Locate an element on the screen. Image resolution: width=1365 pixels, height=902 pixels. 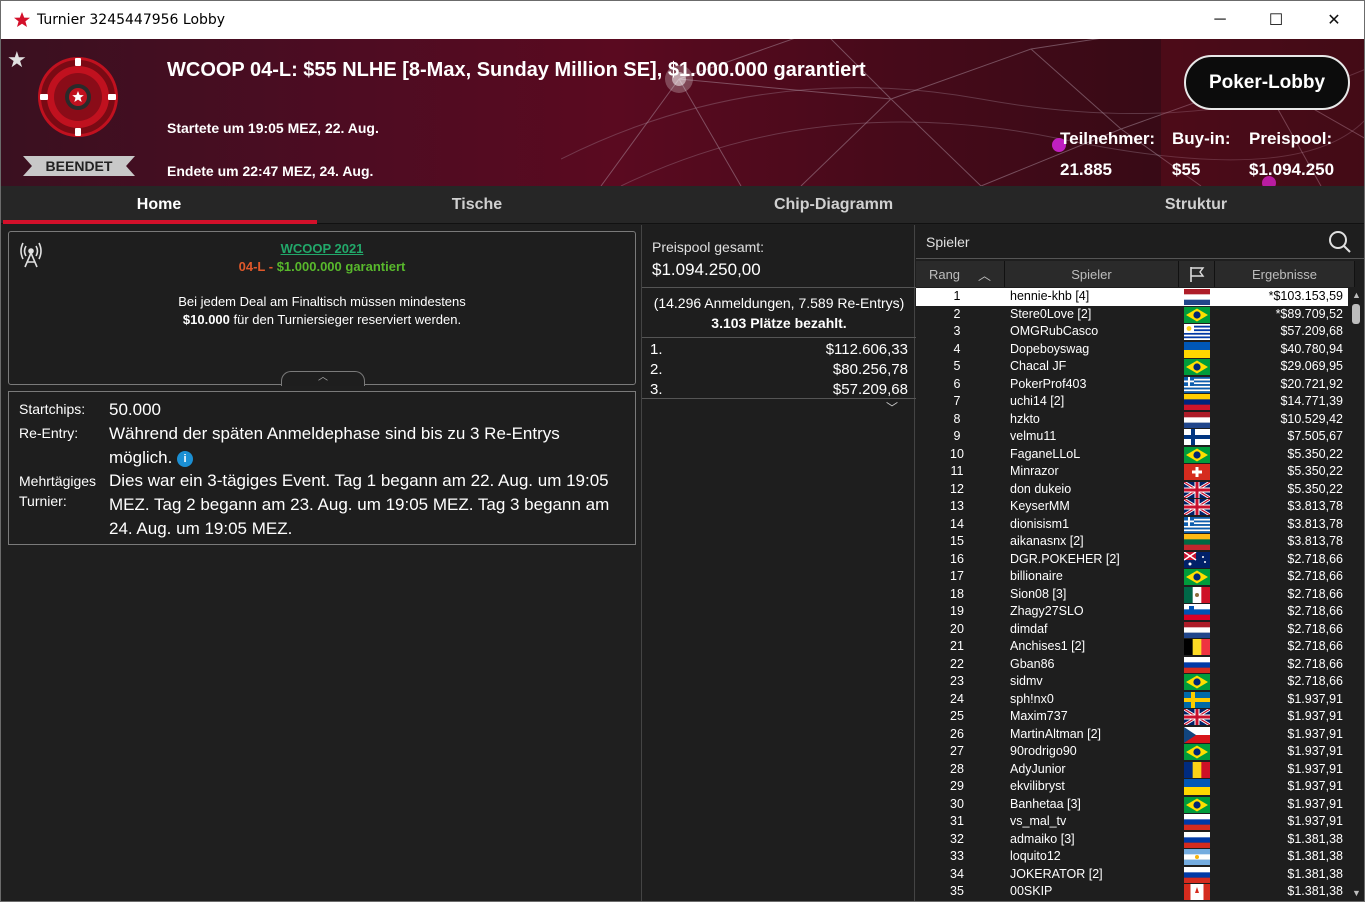
player-rank: 22 is located at coordinates (957, 663).